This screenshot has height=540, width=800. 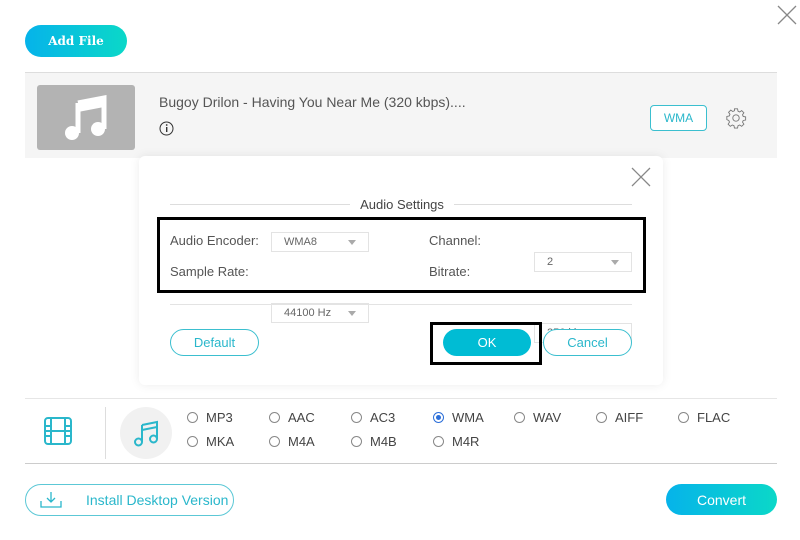 I want to click on format-radio-m4r: M4R, so click(x=456, y=441).